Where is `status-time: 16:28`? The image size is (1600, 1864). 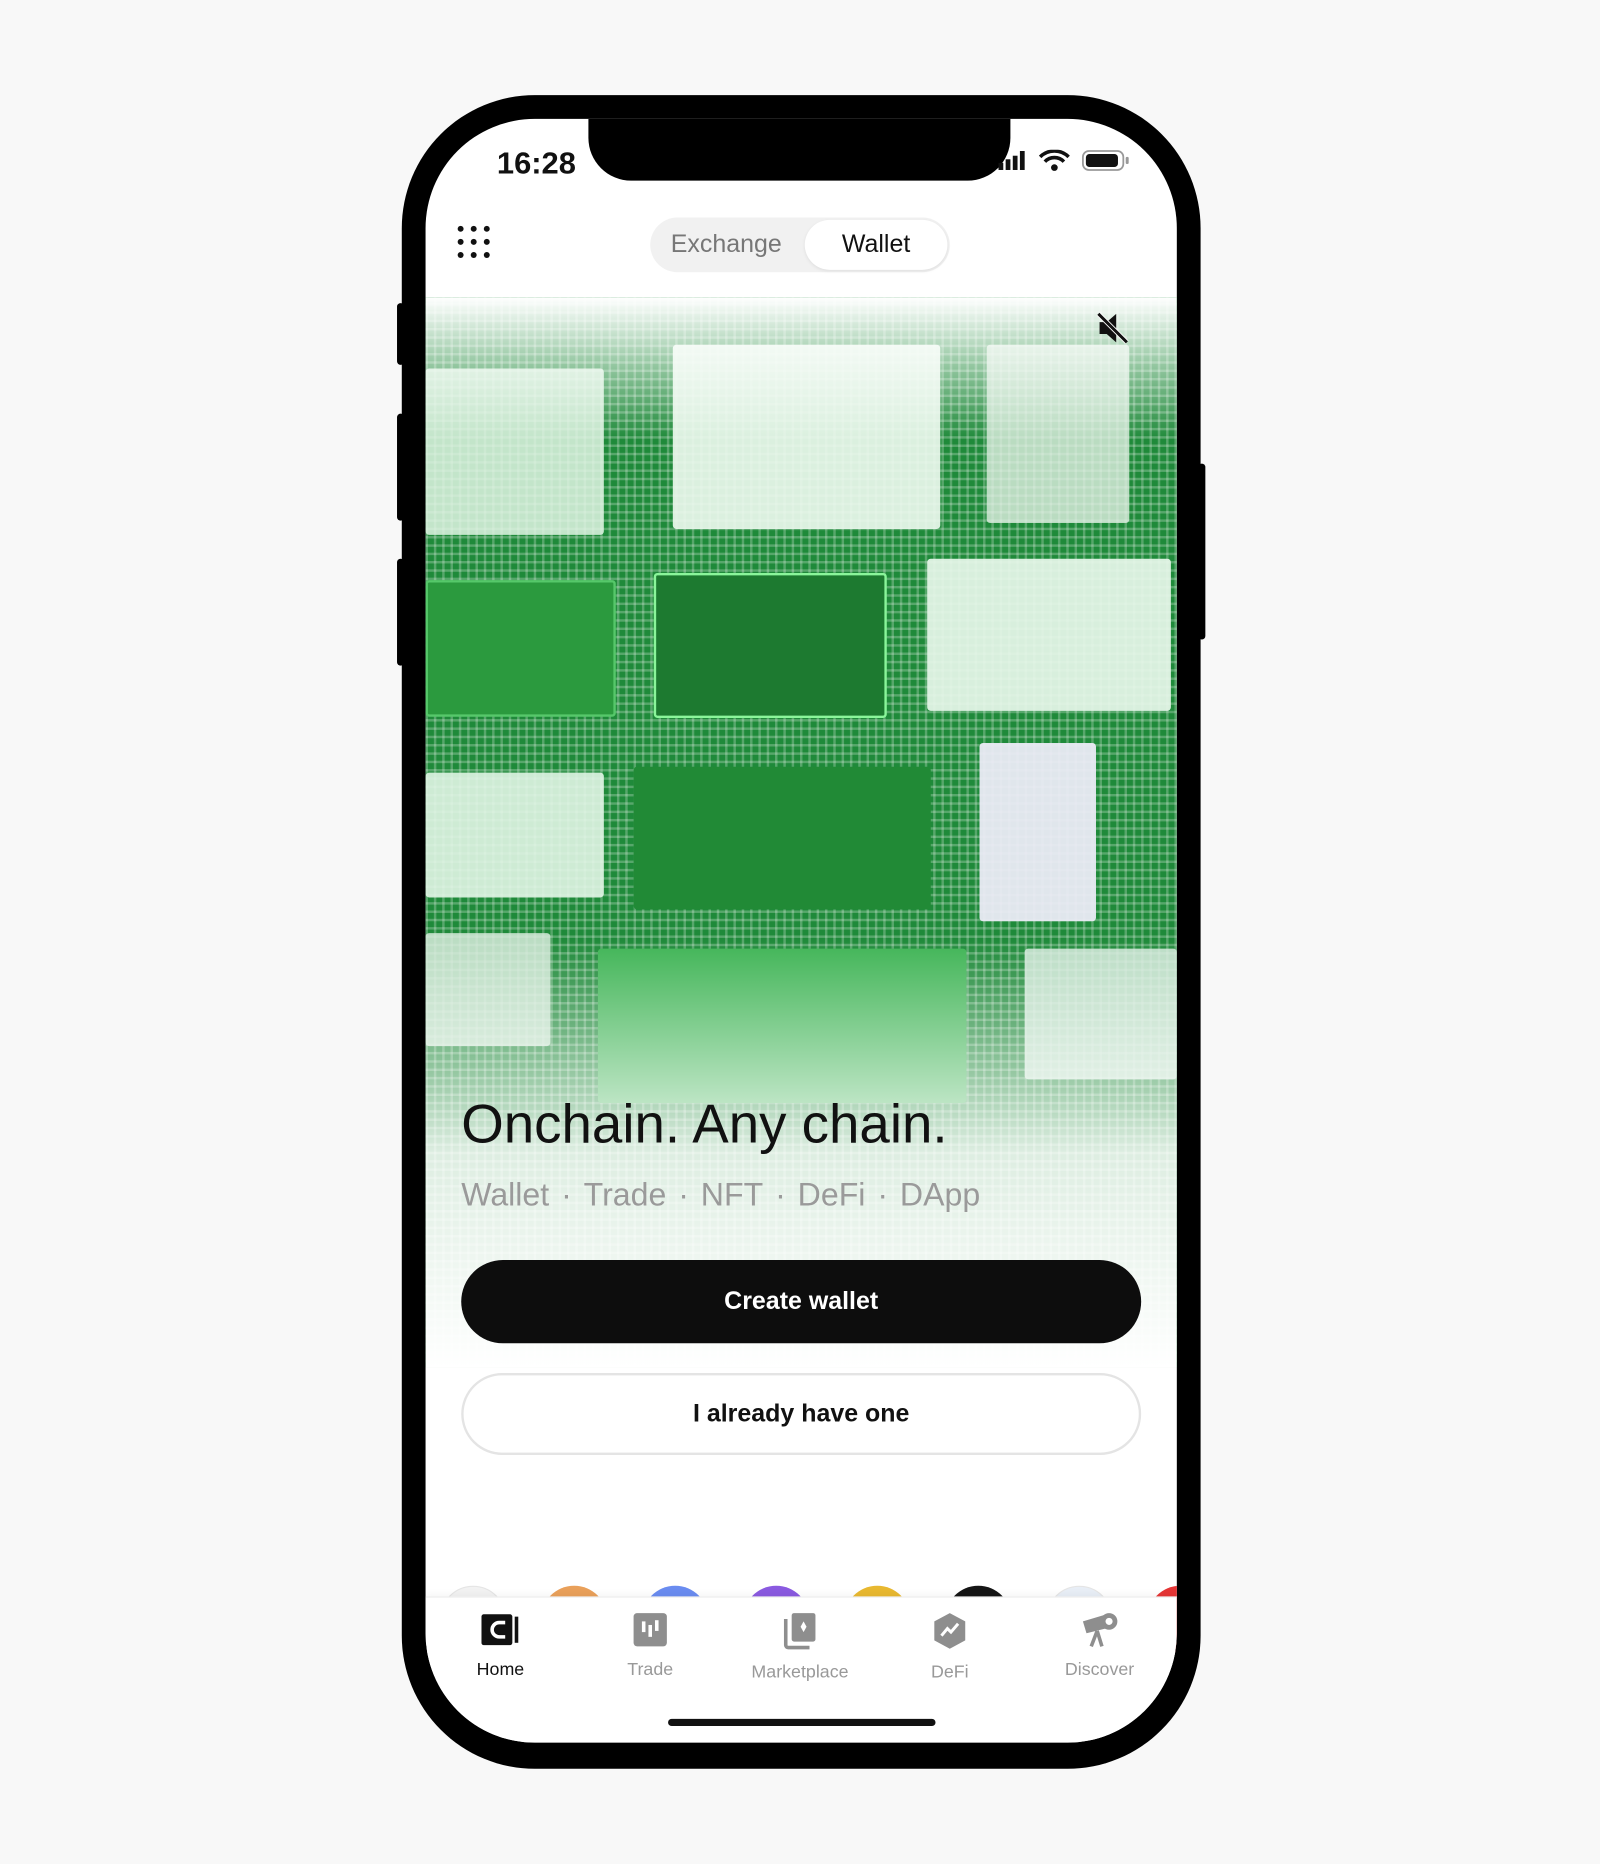 status-time: 16:28 is located at coordinates (536, 163).